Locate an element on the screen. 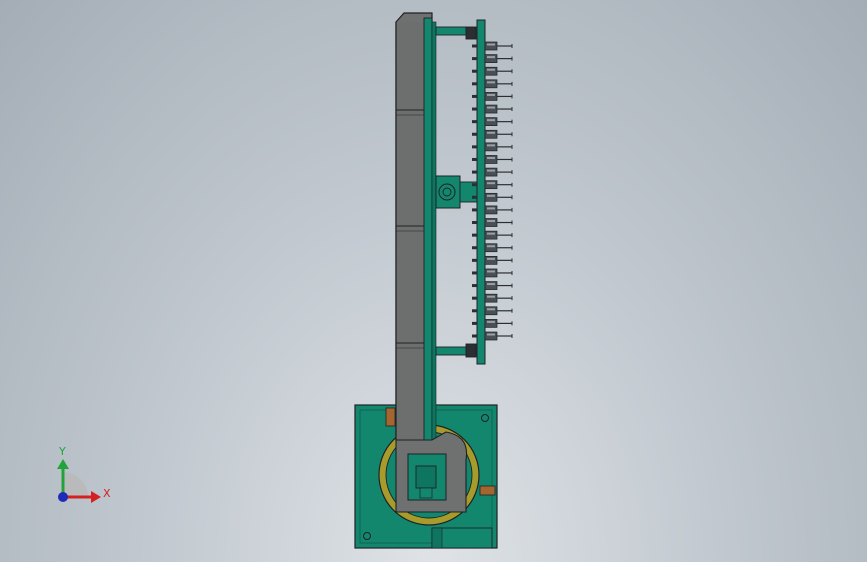 Image resolution: width=867 pixels, height=562 pixels. middle-hub is located at coordinates (457, 192).